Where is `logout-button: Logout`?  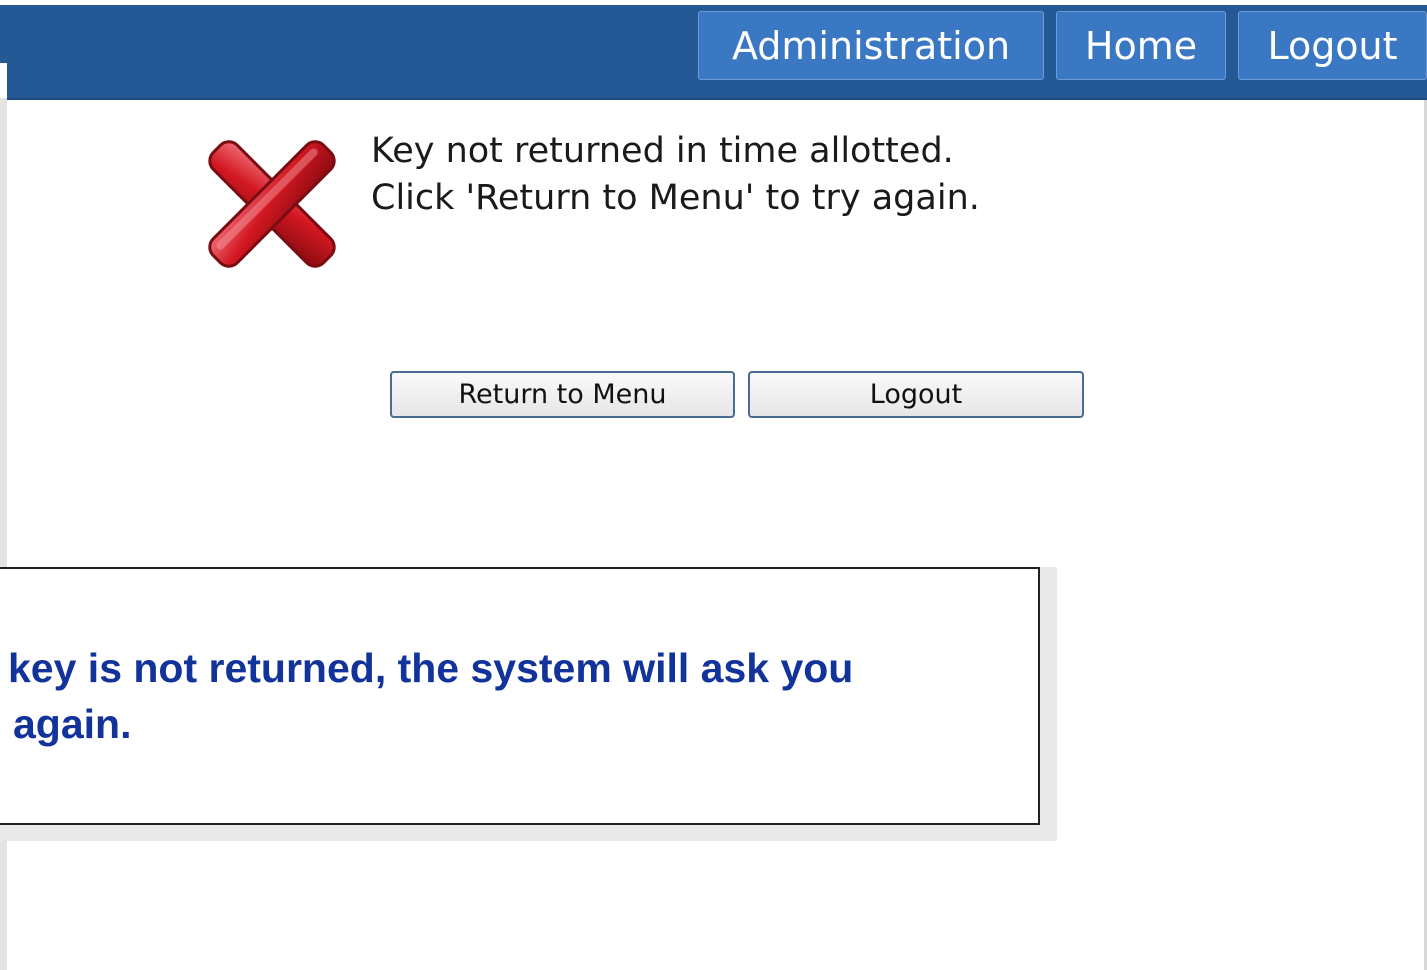 logout-button: Logout is located at coordinates (916, 394).